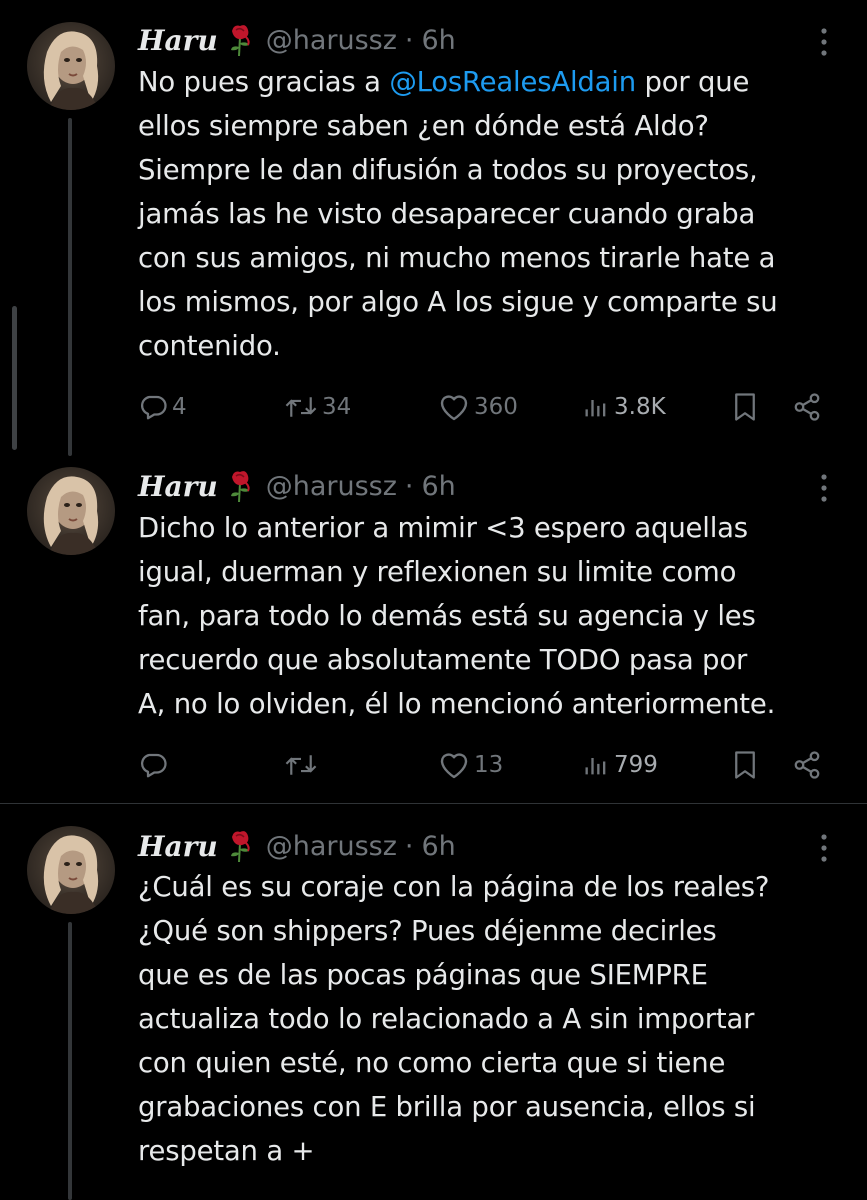  I want to click on like-count: 360, so click(496, 407).